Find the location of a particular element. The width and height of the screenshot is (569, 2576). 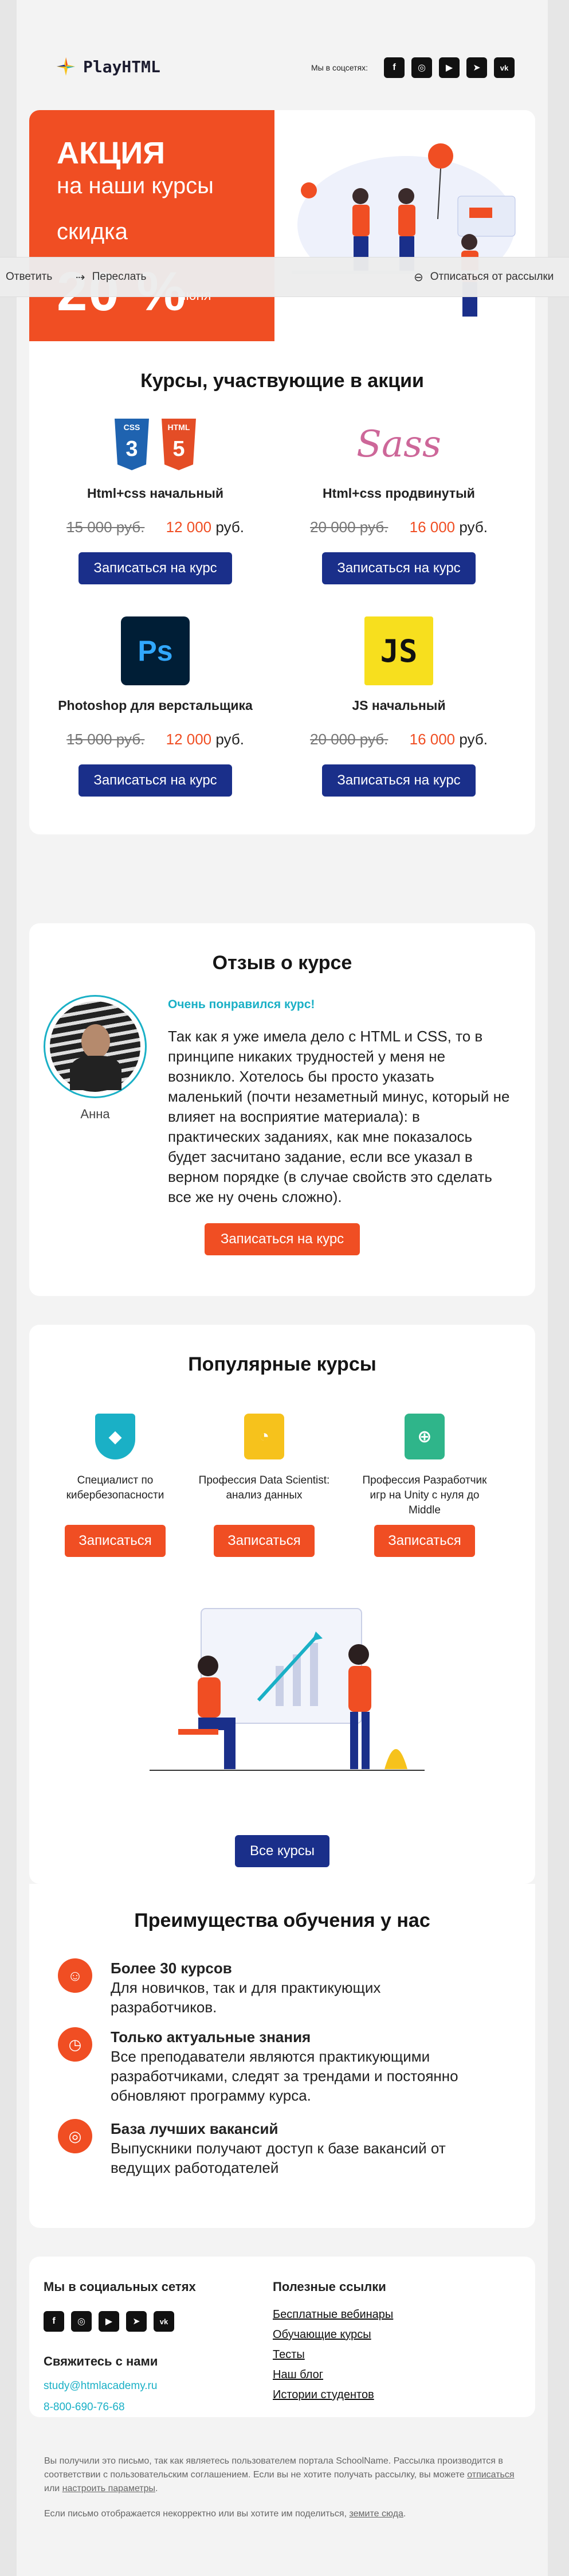

settings-link: настроить параметры is located at coordinates (108, 2489).